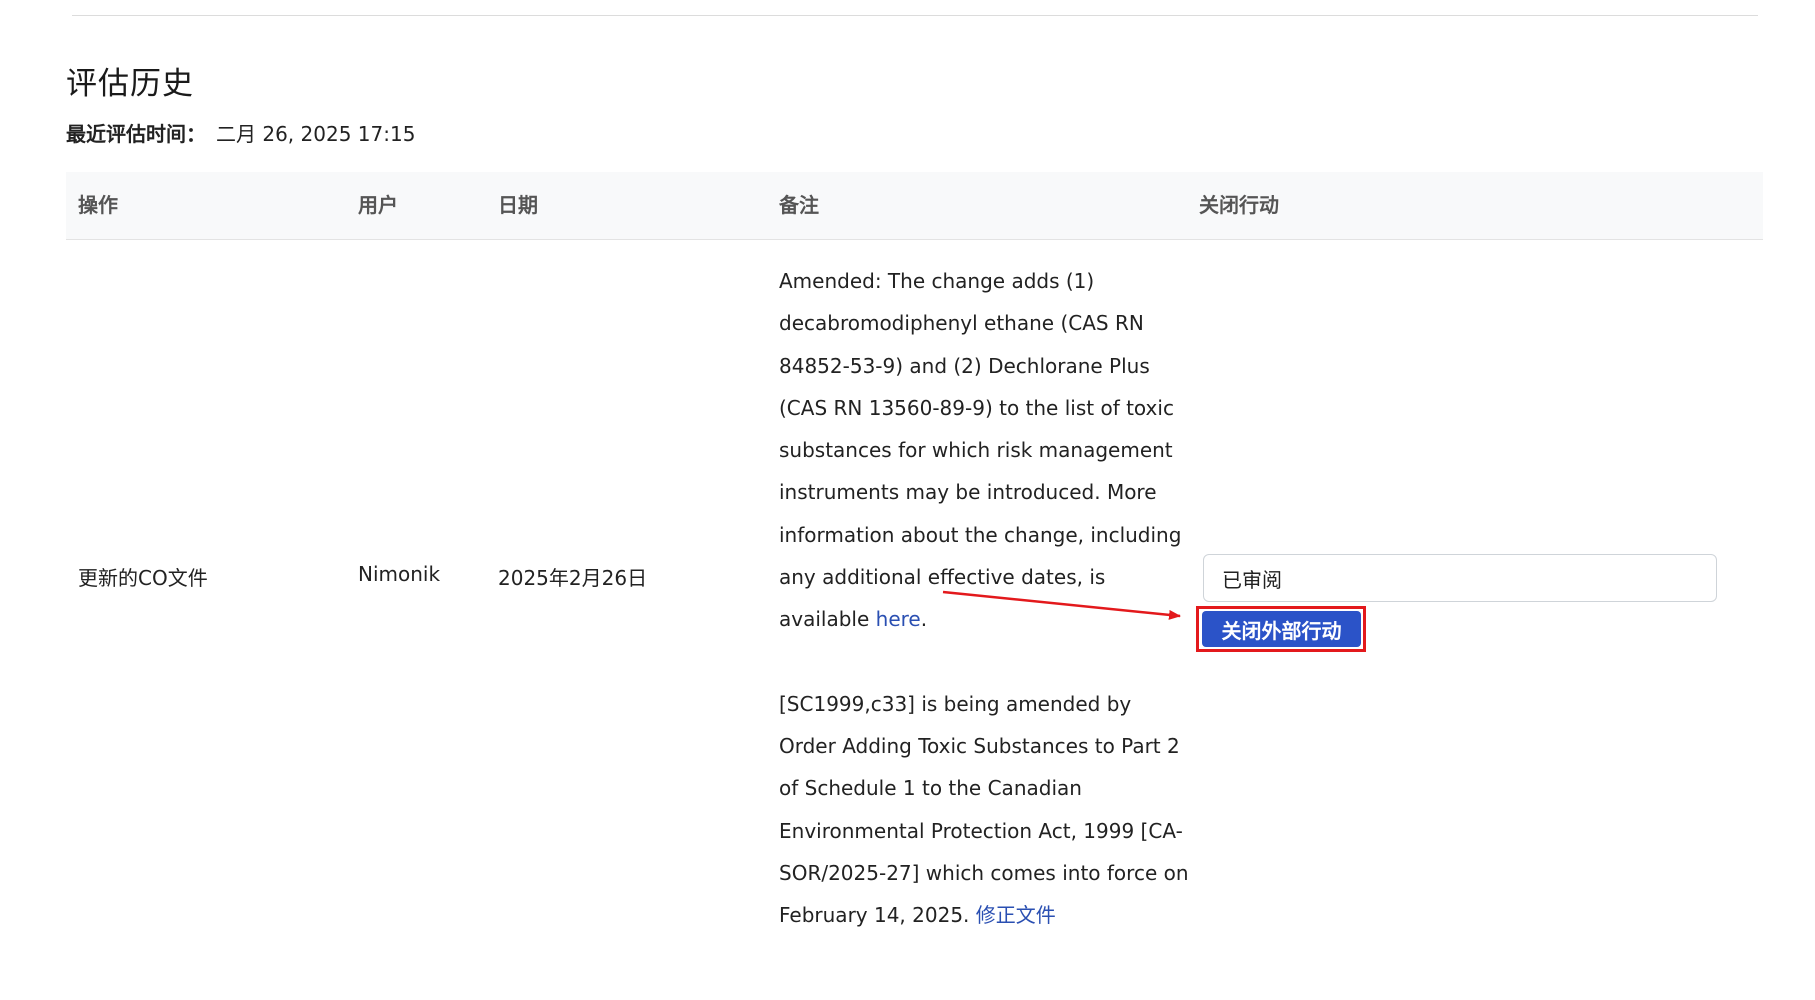 This screenshot has height=1000, width=1815. What do you see at coordinates (1460, 578) in the screenshot?
I see `review-status-input` at bounding box center [1460, 578].